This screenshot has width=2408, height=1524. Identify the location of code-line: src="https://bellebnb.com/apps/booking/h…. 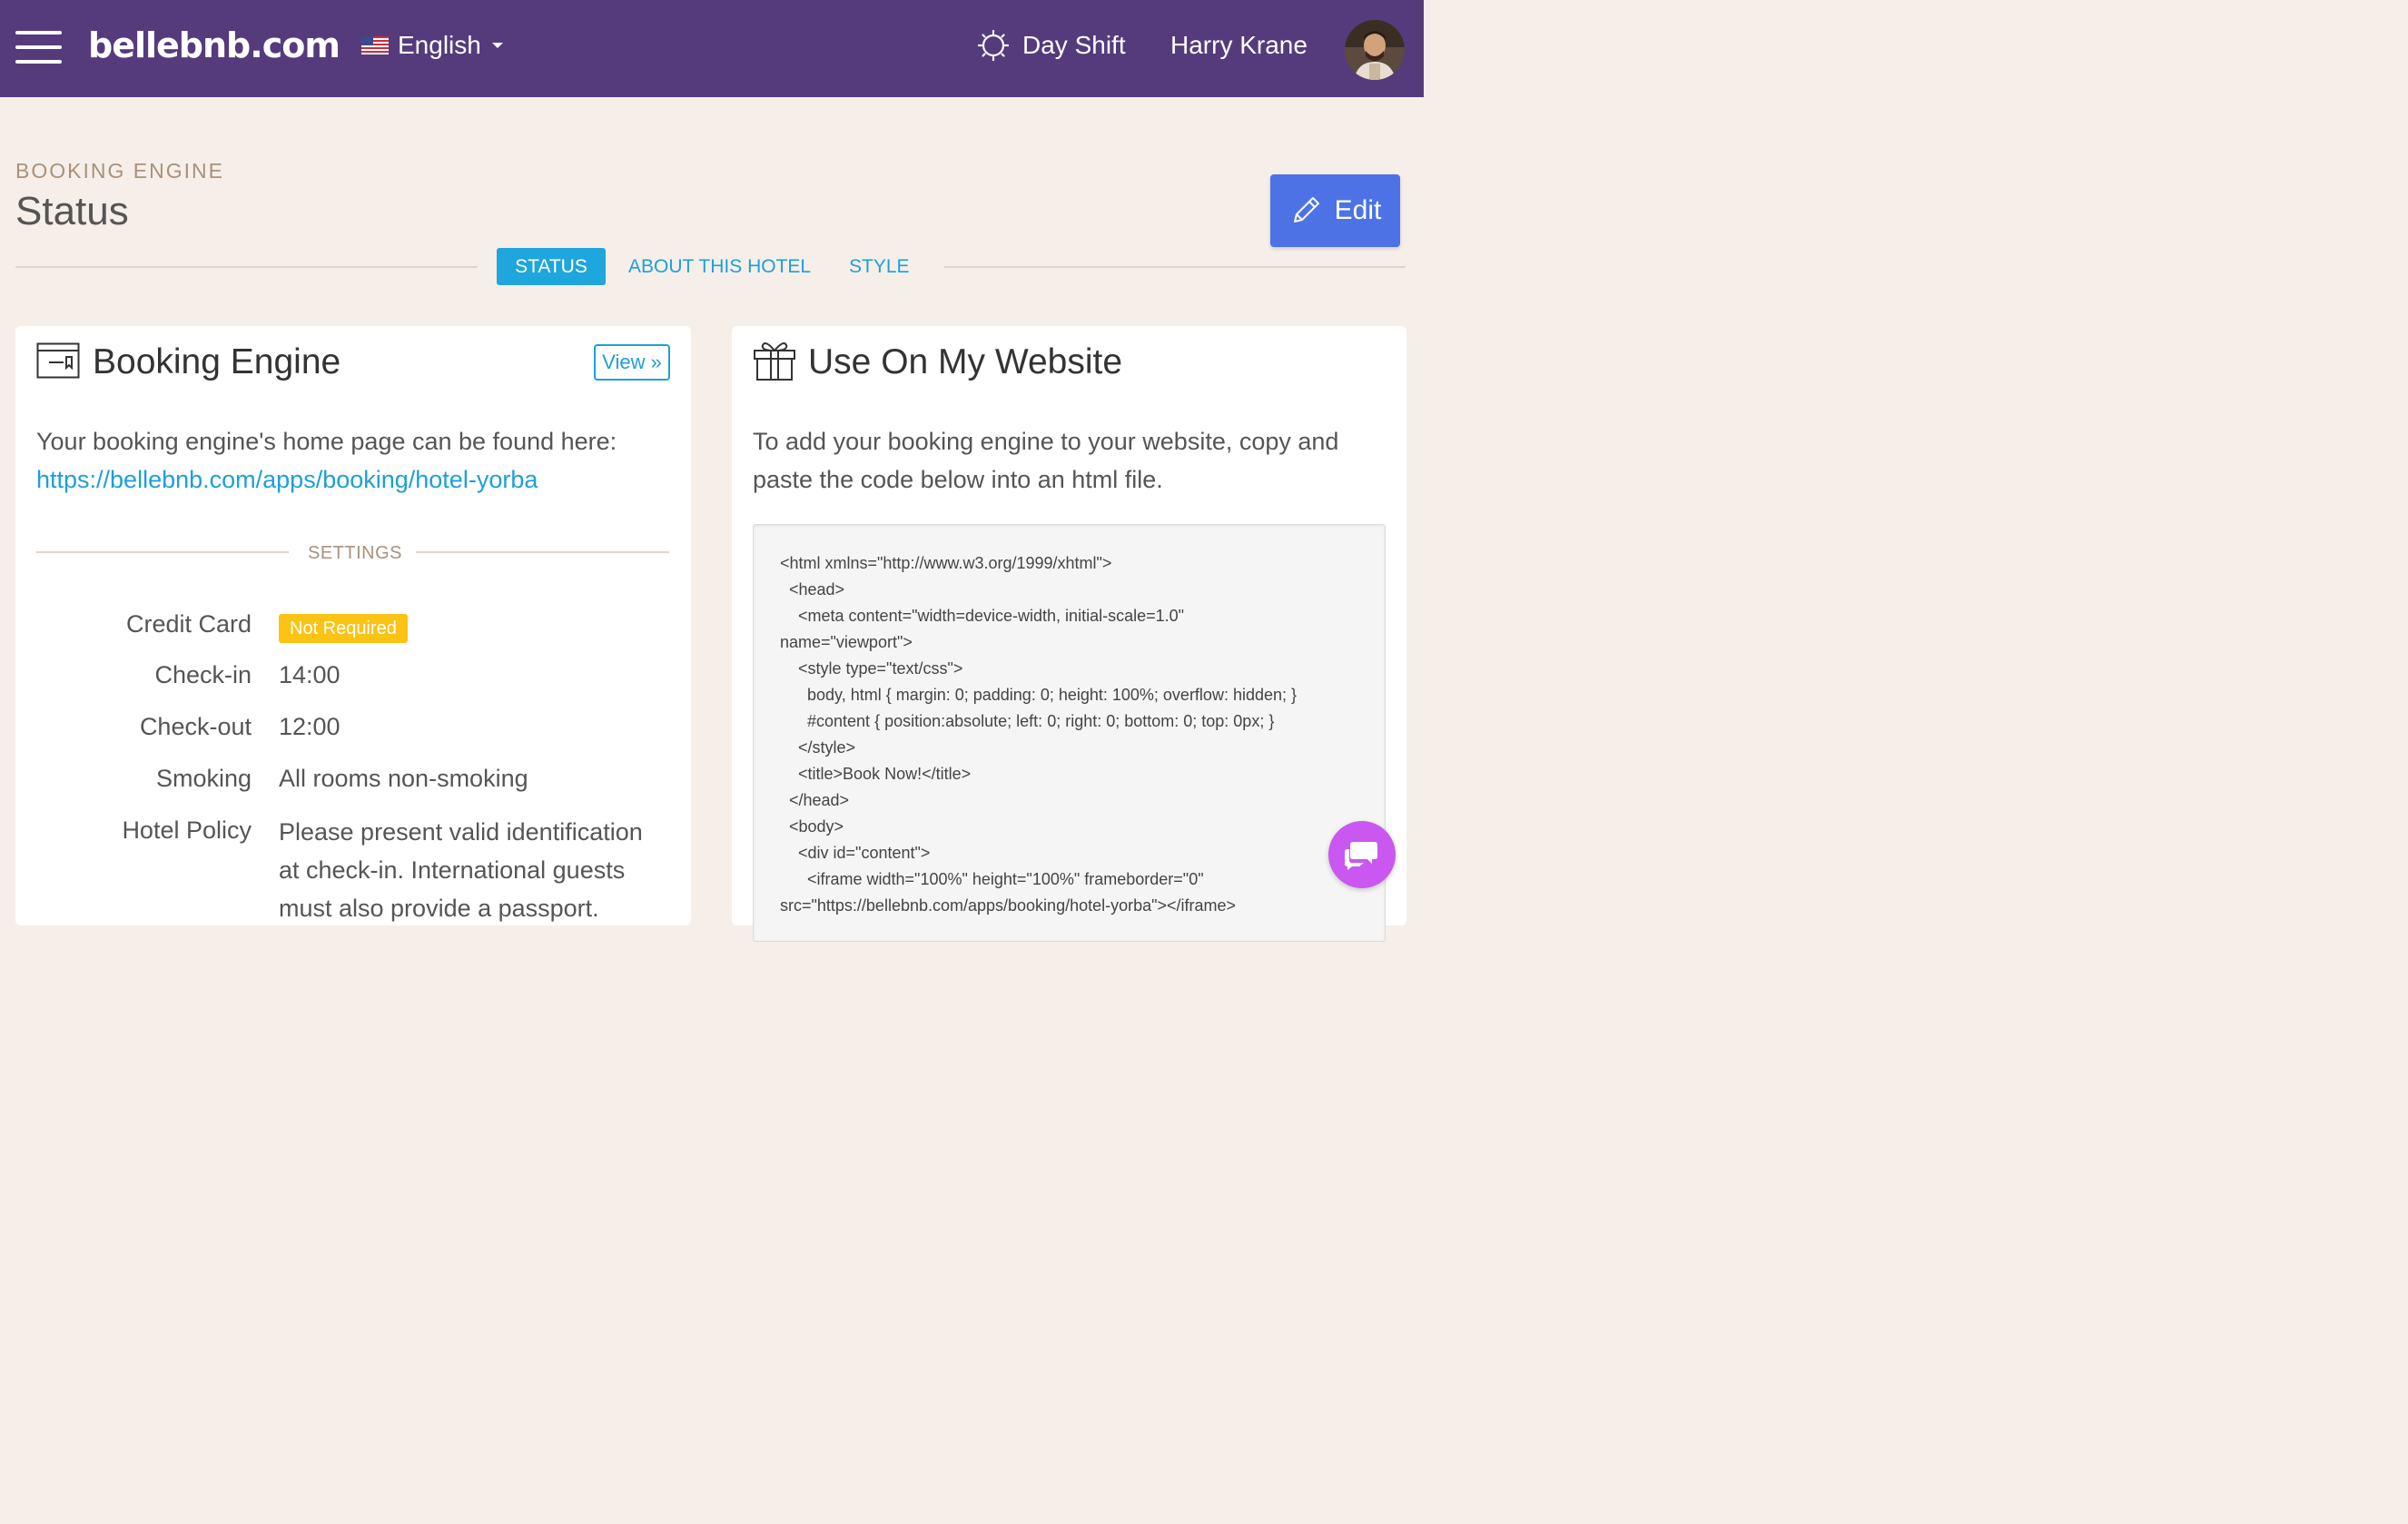
(1008, 905).